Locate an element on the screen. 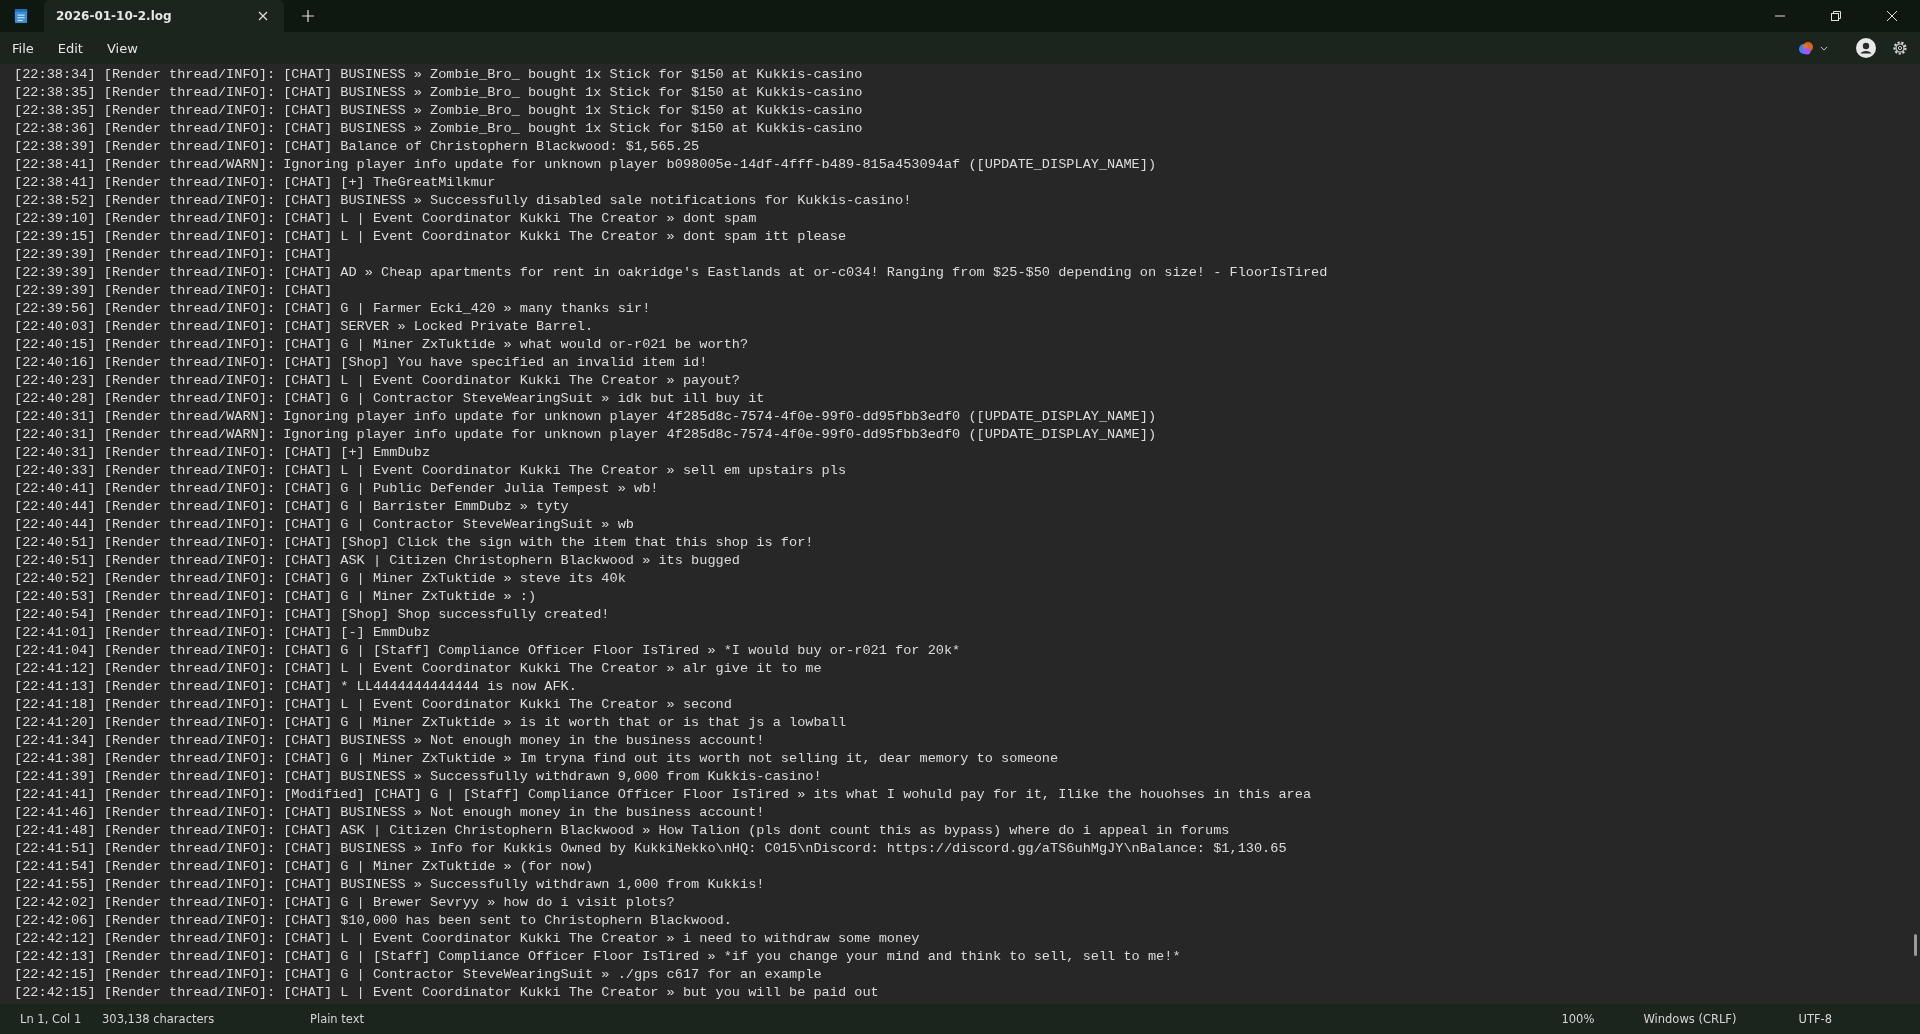 This screenshot has height=1034, width=1920. log-line: [22:38:41] [Render thread/WARN]: Ignoring player info update for unknown player b098005e-14df-4fff-b489-815a453094af ([UPDATE_DISPLAY_NAME]) is located at coordinates (585, 165).